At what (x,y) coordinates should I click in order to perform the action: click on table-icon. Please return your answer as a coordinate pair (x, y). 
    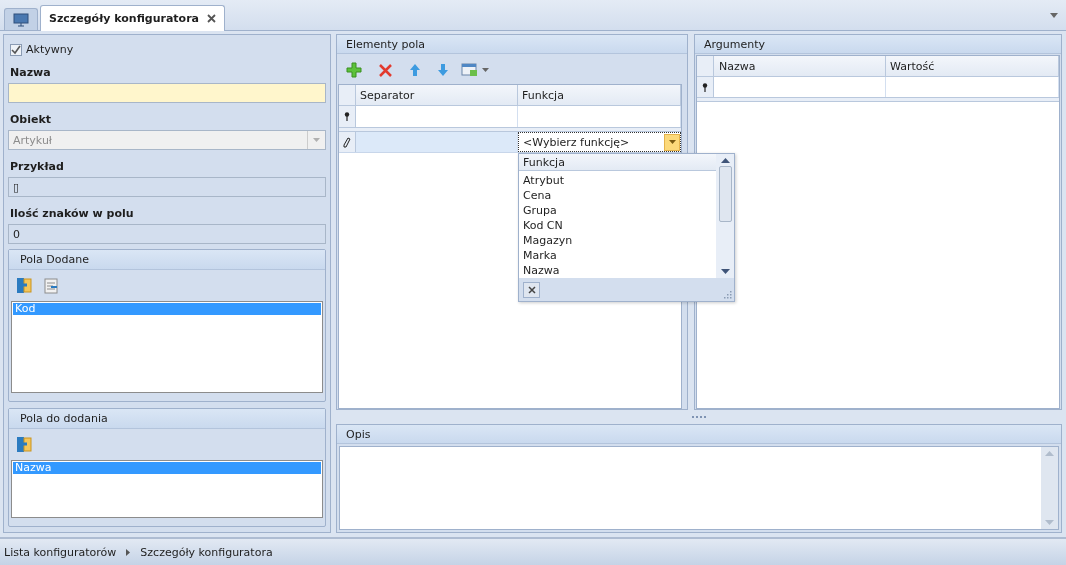
    Looking at the image, I should click on (469, 70).